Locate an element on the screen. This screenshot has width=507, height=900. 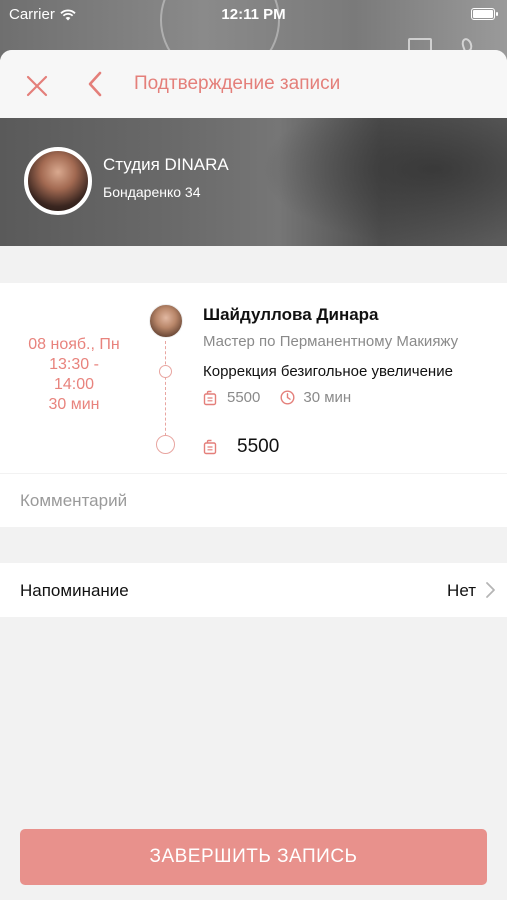
timeline-total-dot is located at coordinates (165, 444).